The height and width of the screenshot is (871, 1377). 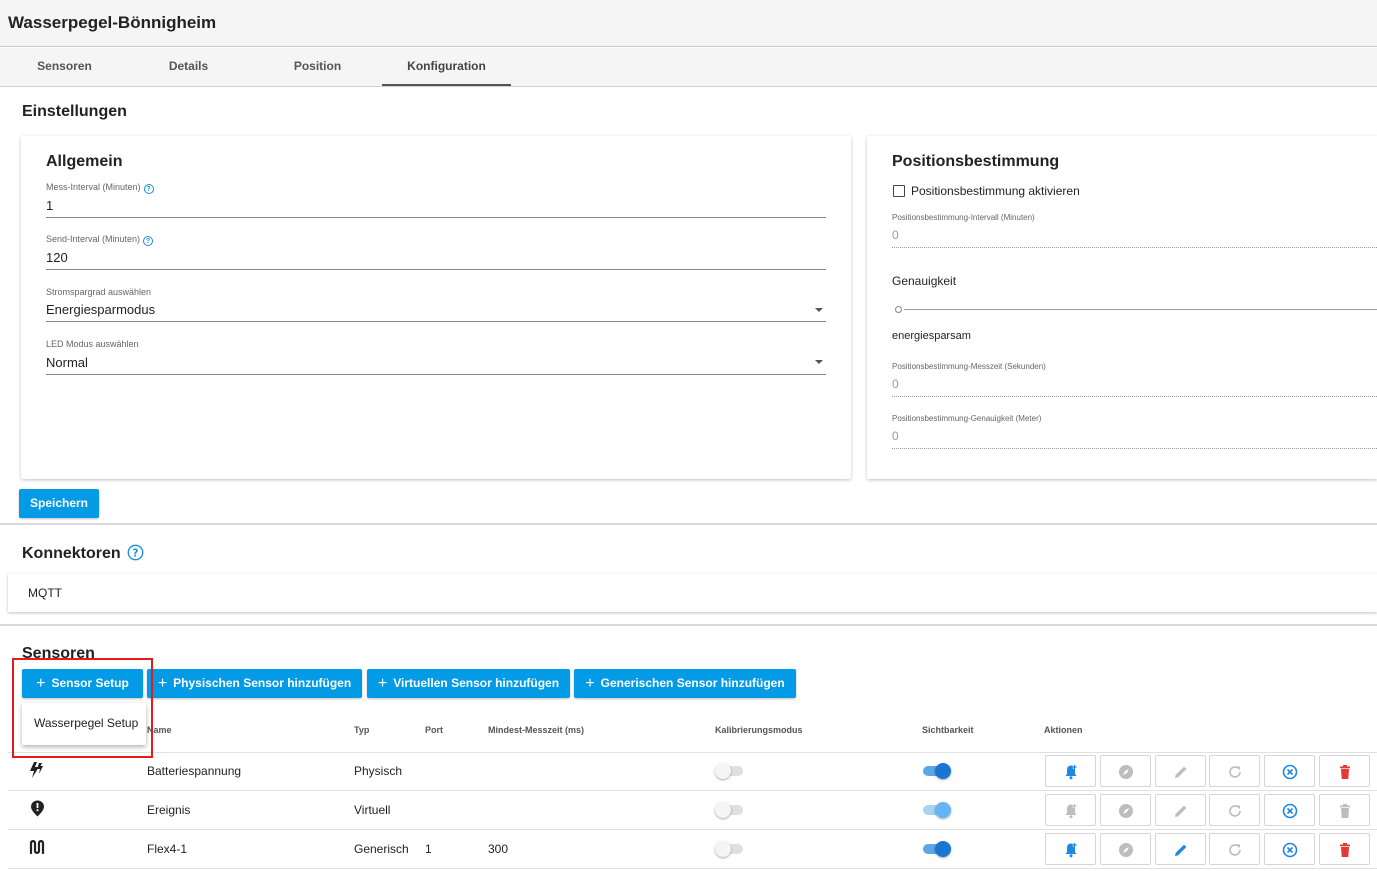 What do you see at coordinates (688, 23) in the screenshot?
I see `title-bar: Wasserpegel-Bönnigheim` at bounding box center [688, 23].